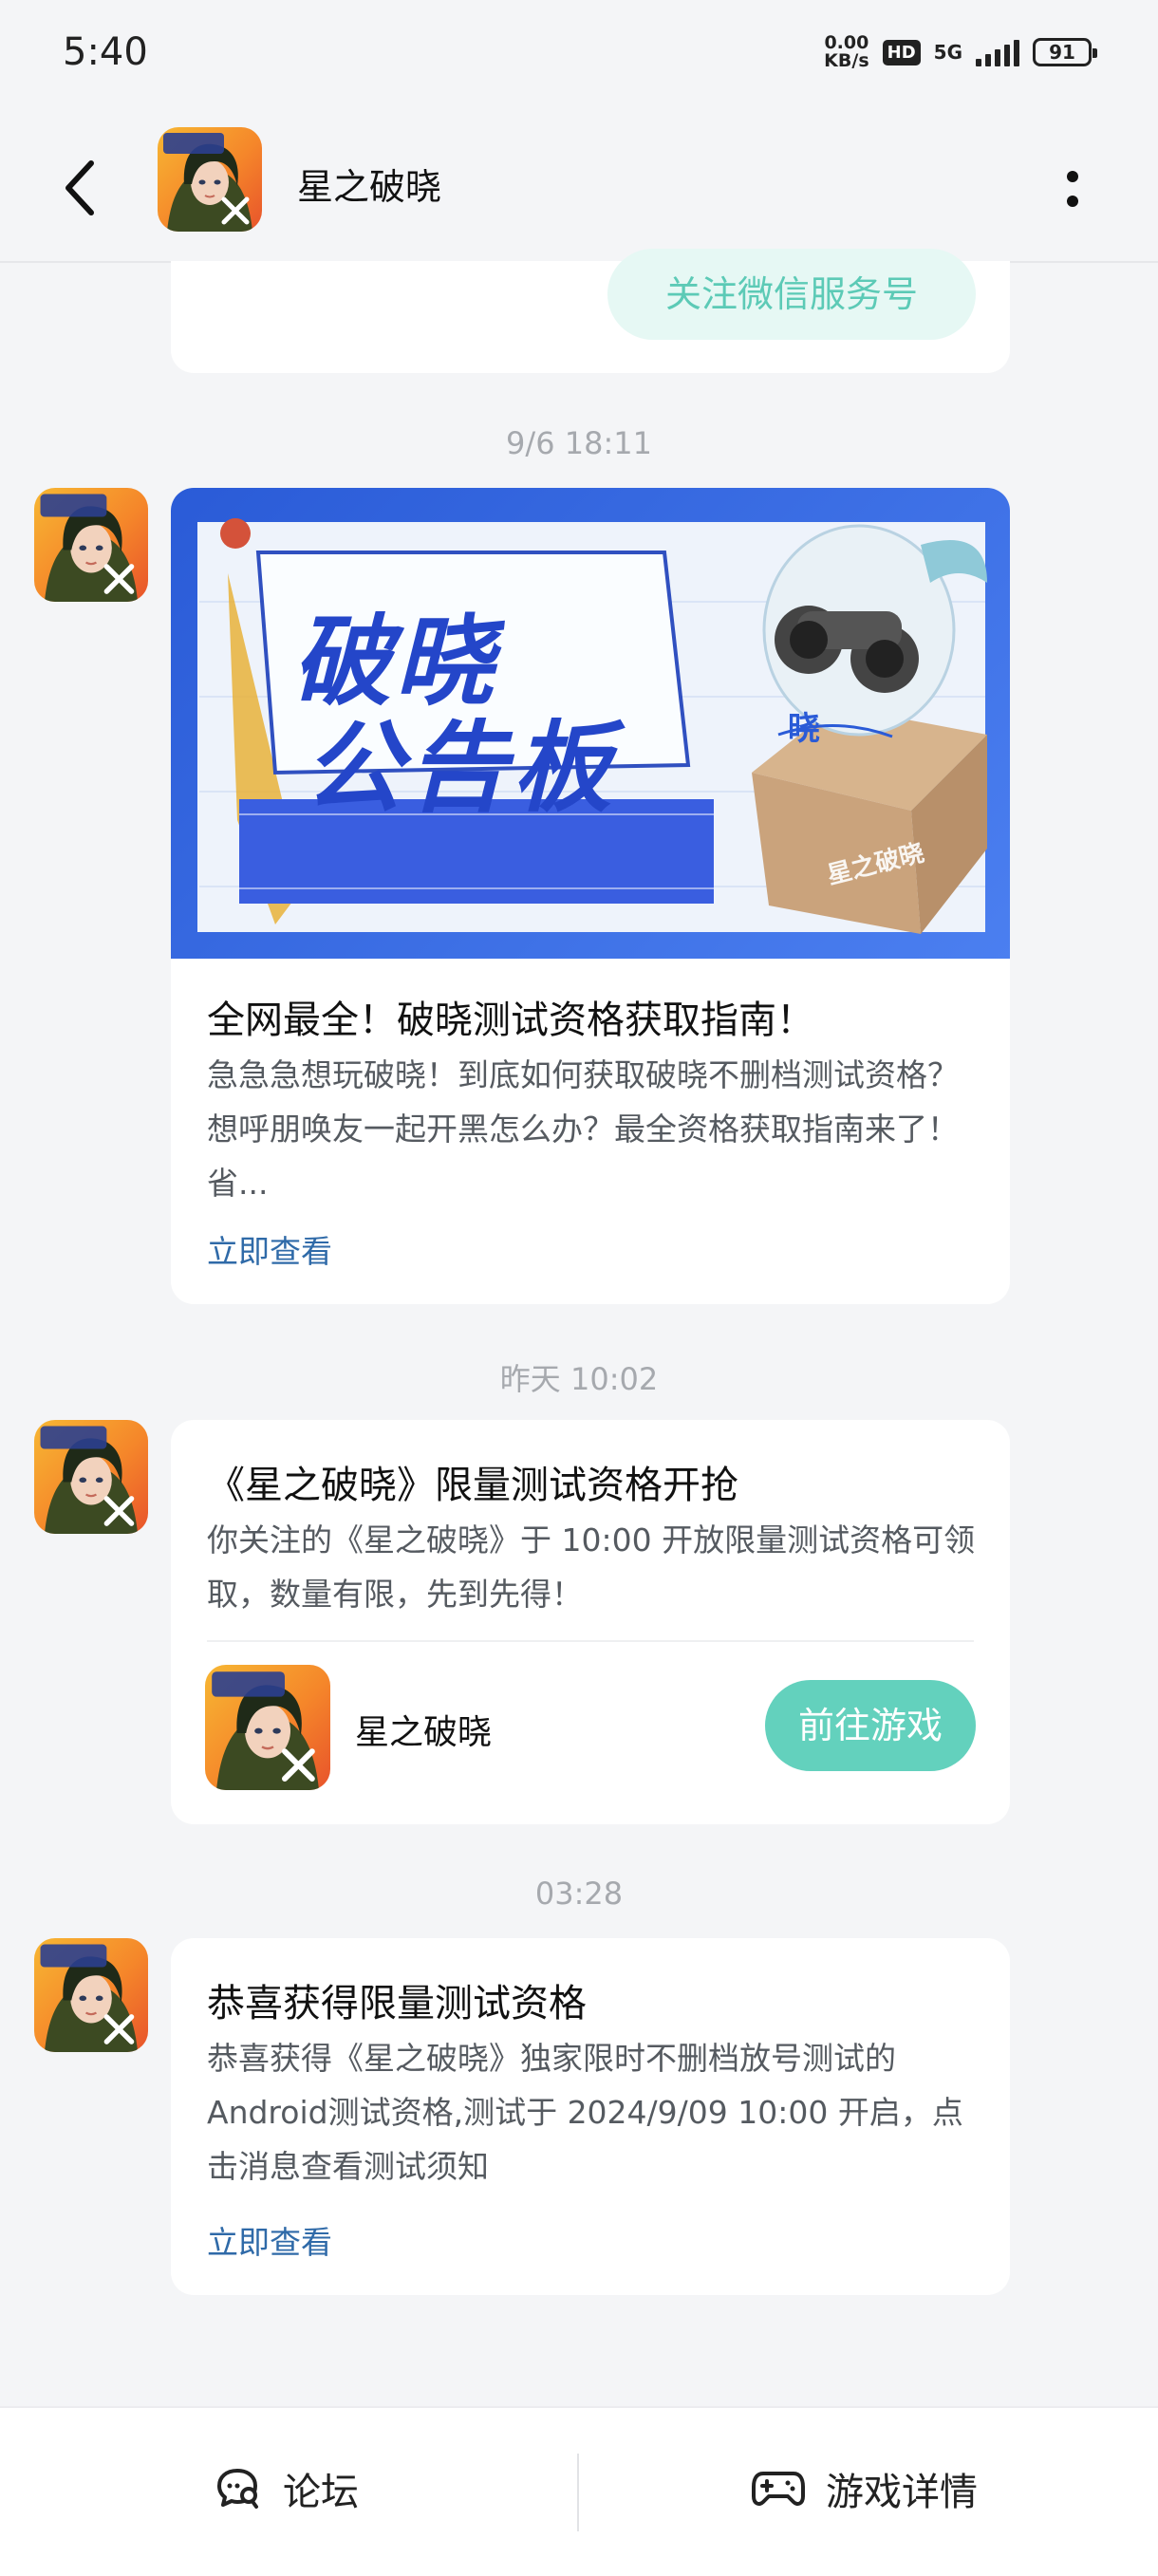  I want to click on forum-chat-icon, so click(237, 2489).